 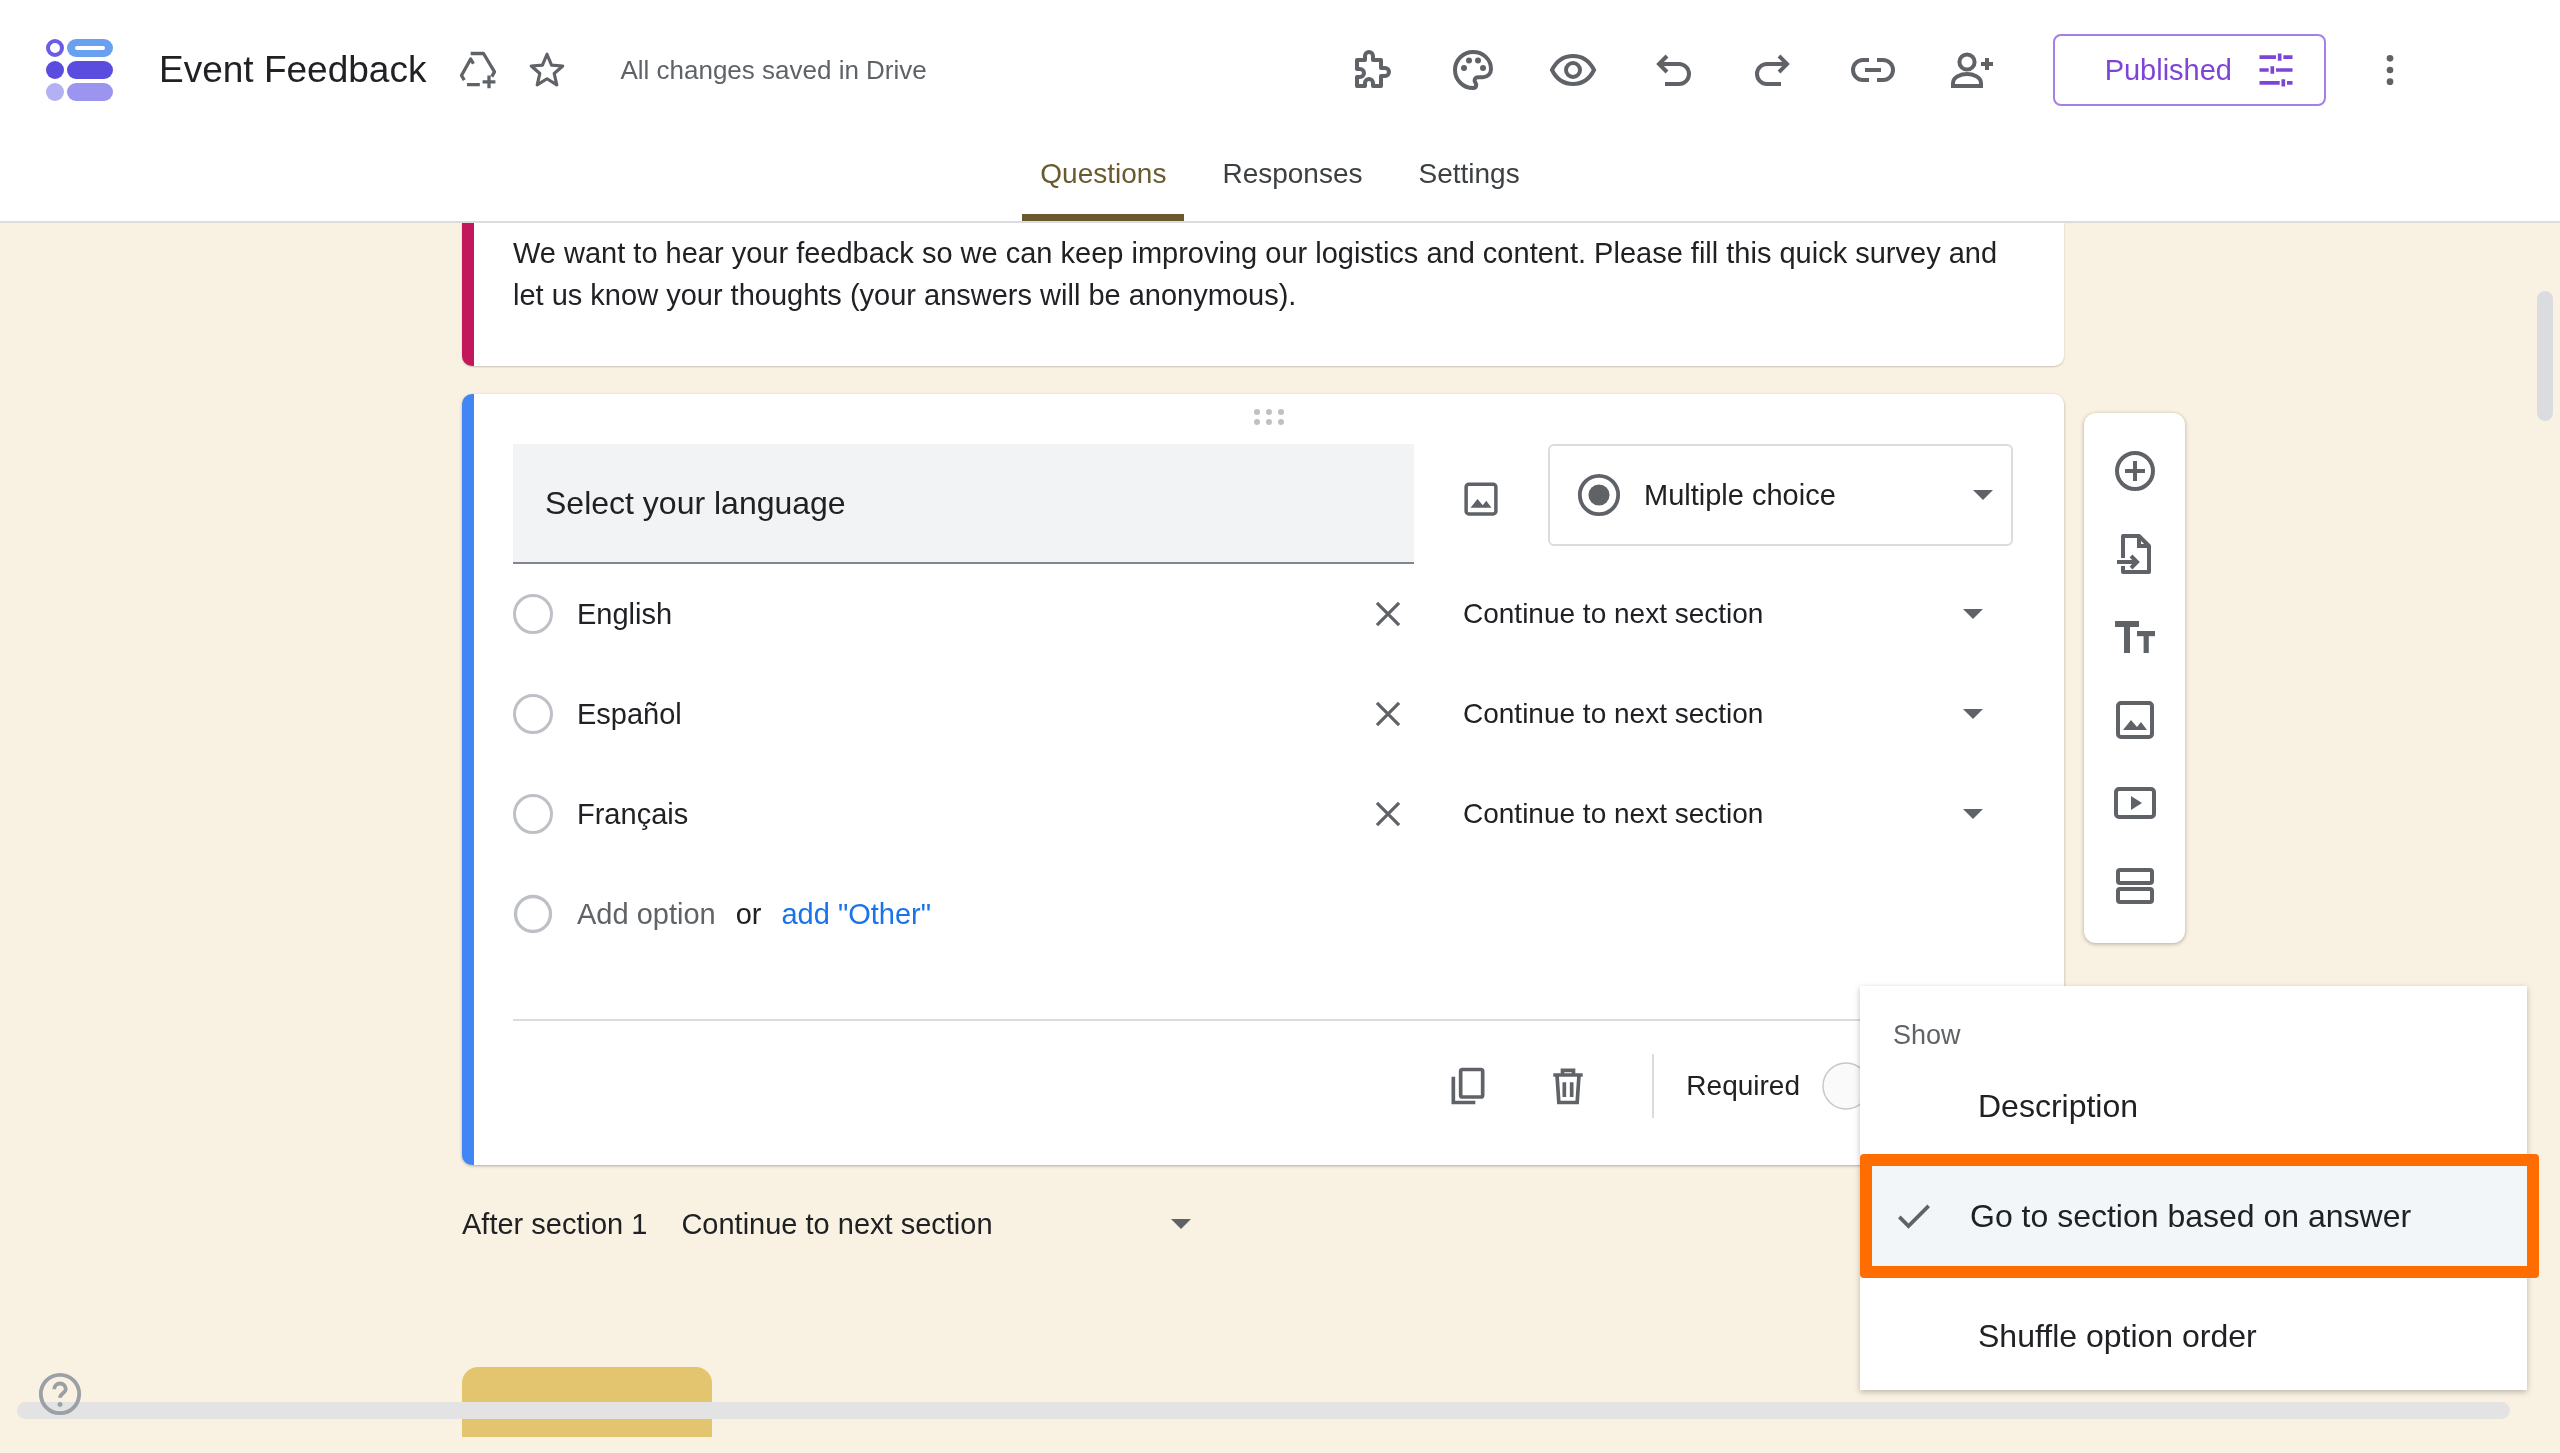 What do you see at coordinates (748, 914) in the screenshot?
I see `or-label: or` at bounding box center [748, 914].